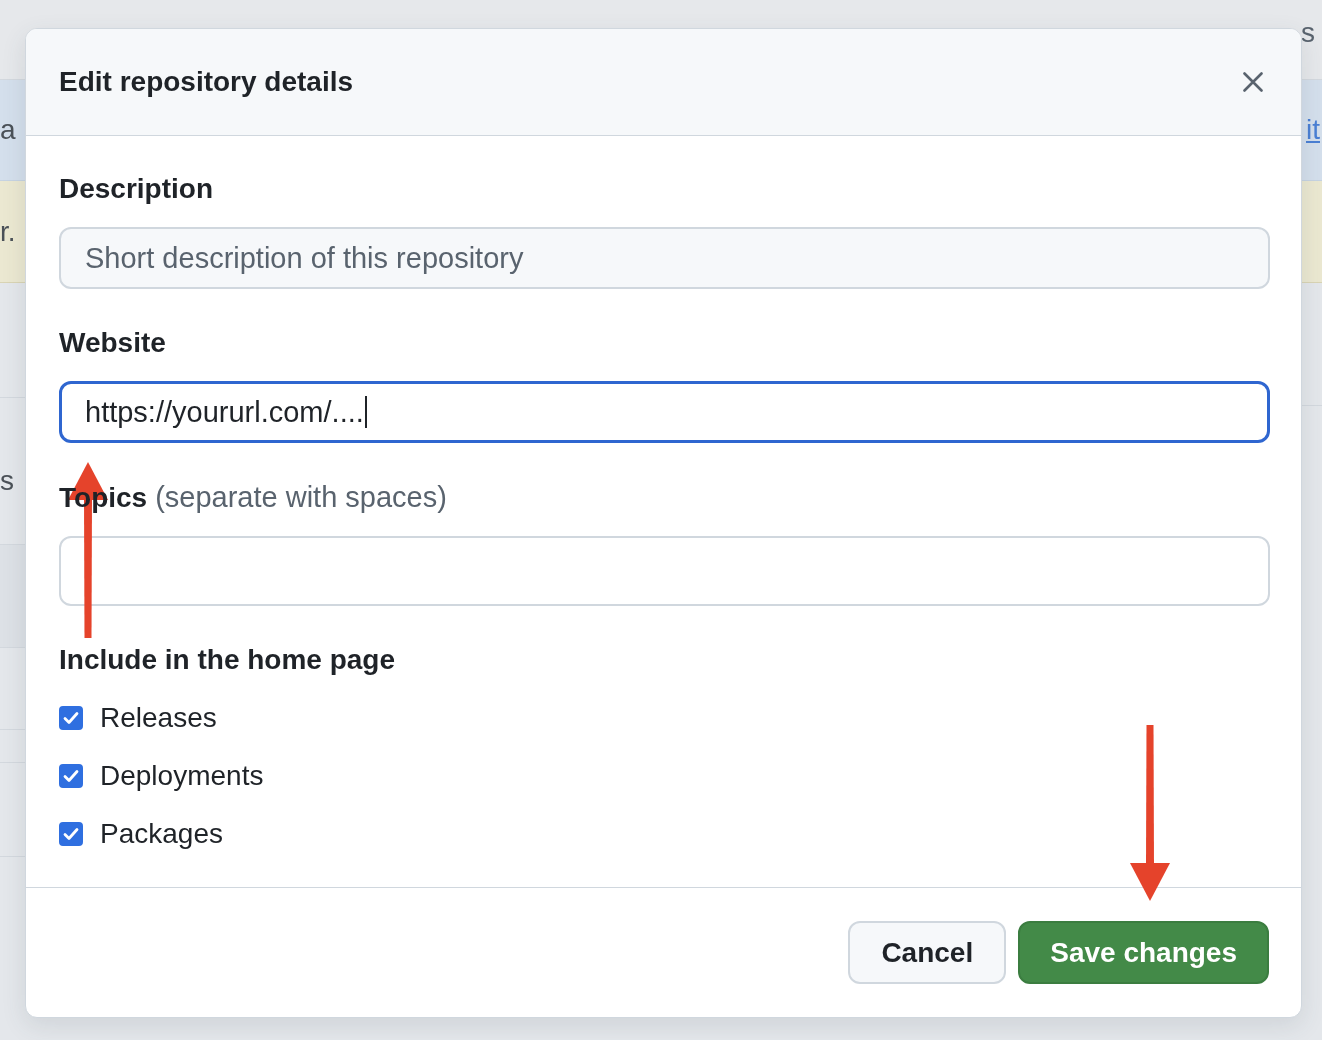 This screenshot has width=1322, height=1040. Describe the element at coordinates (228, 660) in the screenshot. I see `section-heading: Include in the home page` at that location.